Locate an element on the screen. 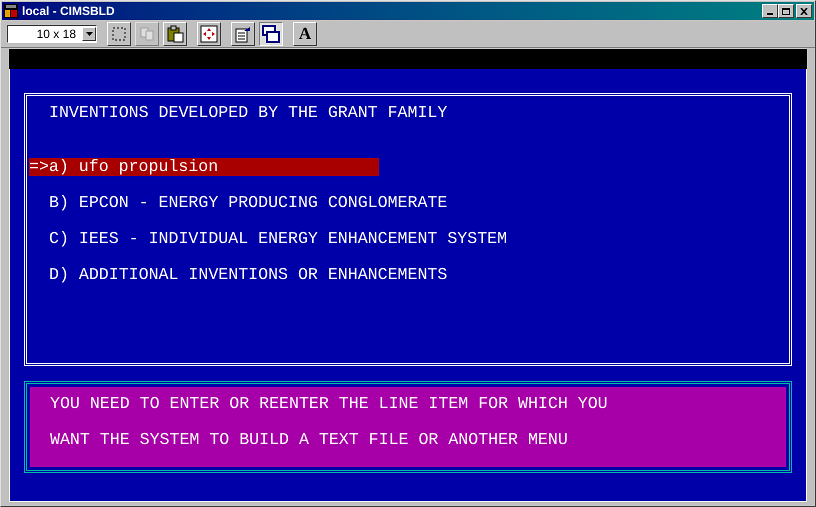 This screenshot has height=507, width=816. window-title: local - CIMSBLD is located at coordinates (68, 11).